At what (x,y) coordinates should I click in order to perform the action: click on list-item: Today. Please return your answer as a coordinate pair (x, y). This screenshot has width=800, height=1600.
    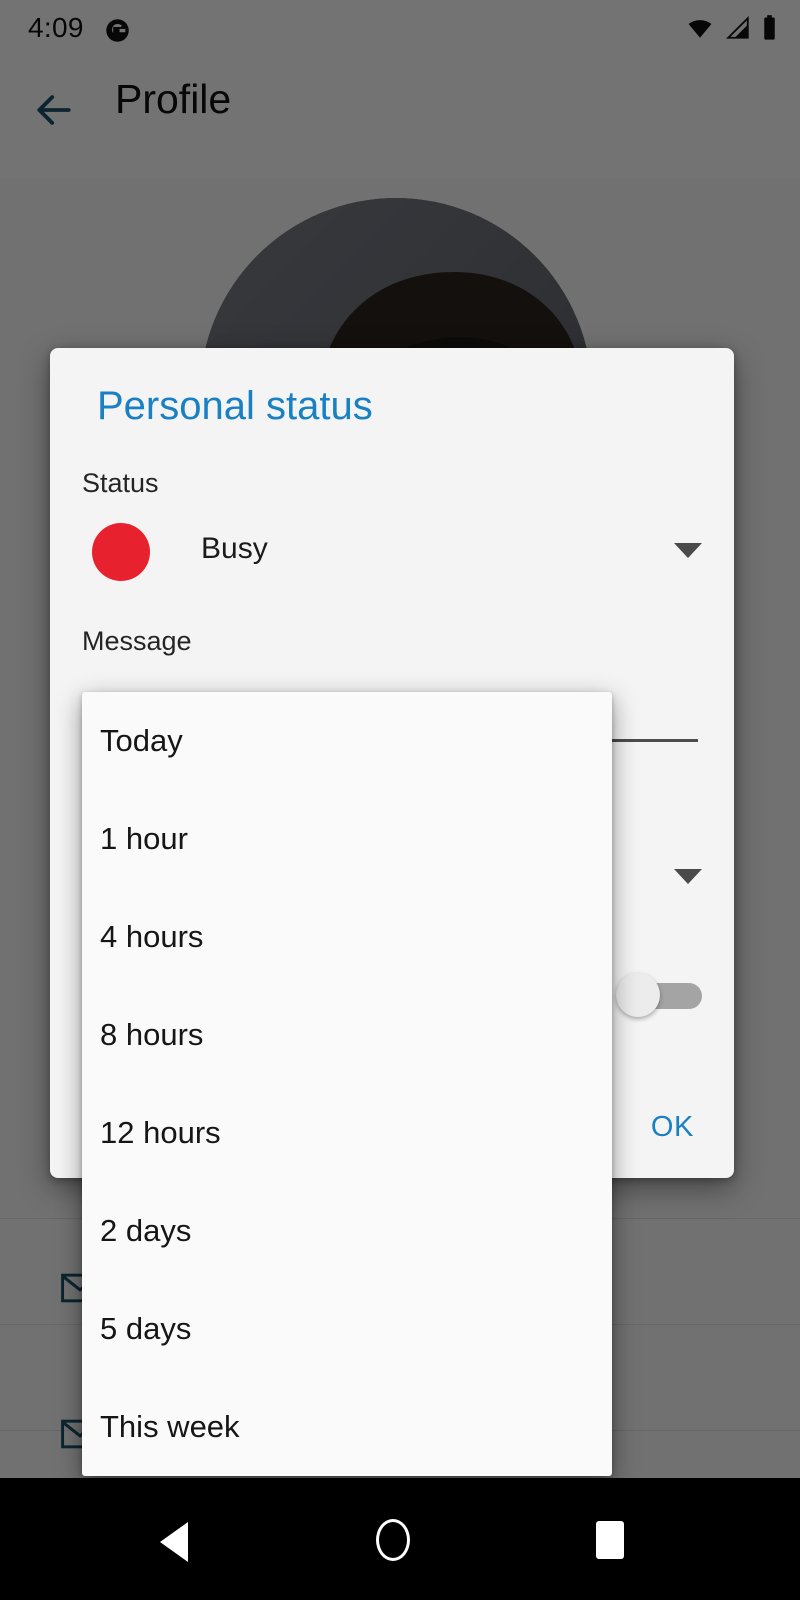
    Looking at the image, I should click on (347, 741).